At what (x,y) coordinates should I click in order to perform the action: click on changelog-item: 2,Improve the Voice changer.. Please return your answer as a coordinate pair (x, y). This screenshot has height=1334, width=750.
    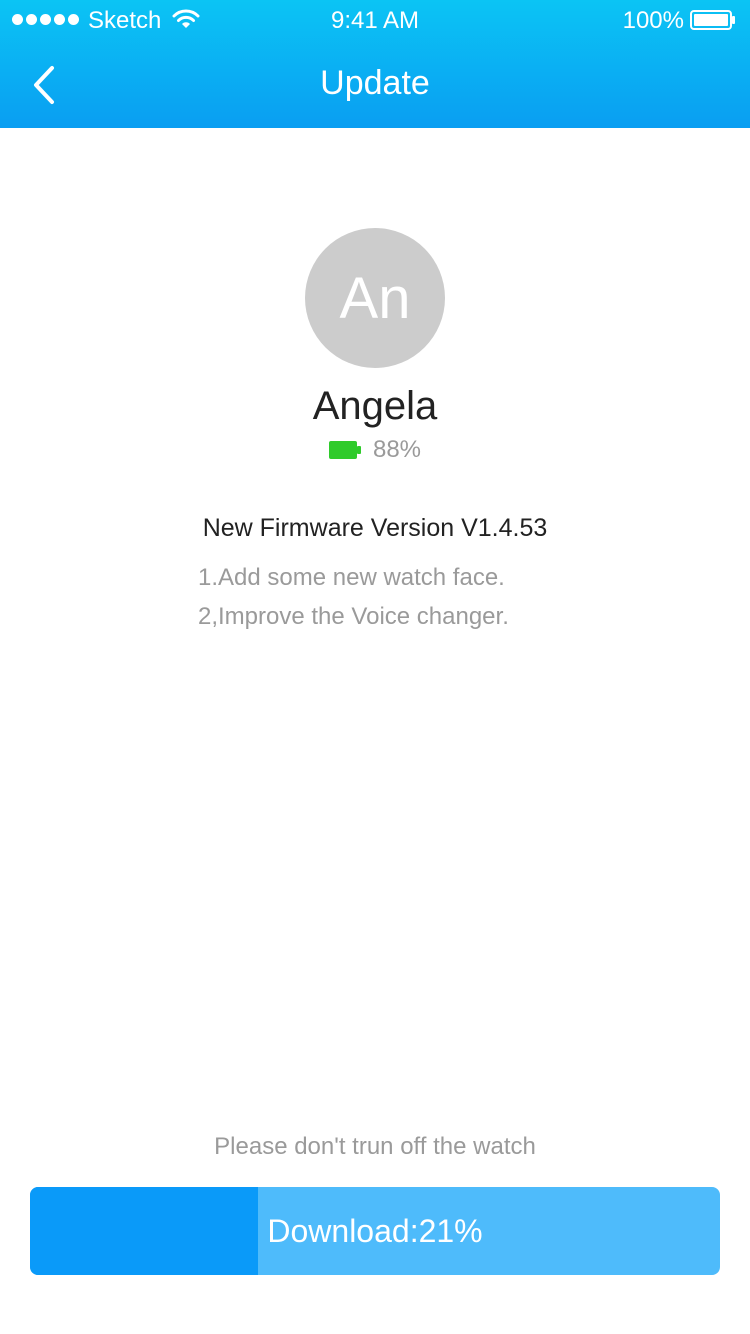
    Looking at the image, I should click on (353, 616).